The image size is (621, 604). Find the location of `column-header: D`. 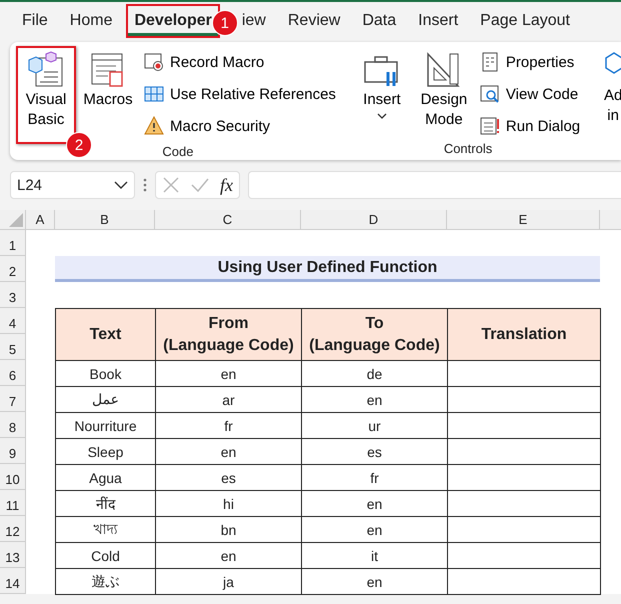

column-header: D is located at coordinates (374, 220).